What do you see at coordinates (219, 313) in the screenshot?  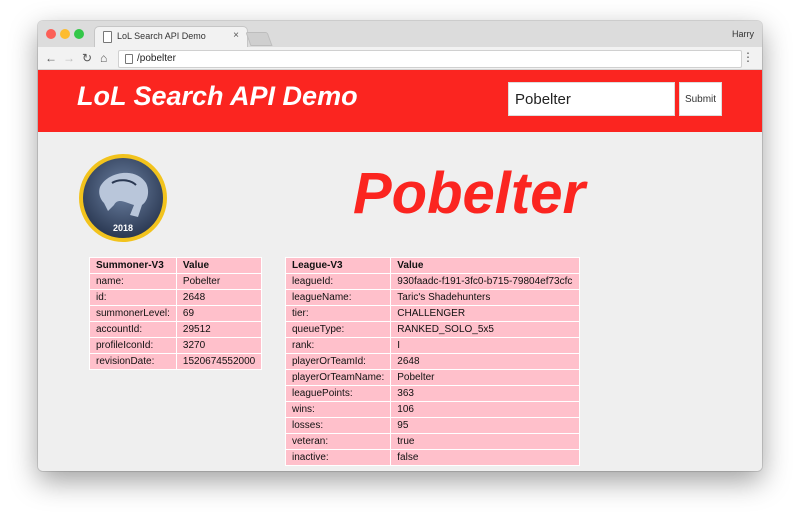 I see `field-value: 69` at bounding box center [219, 313].